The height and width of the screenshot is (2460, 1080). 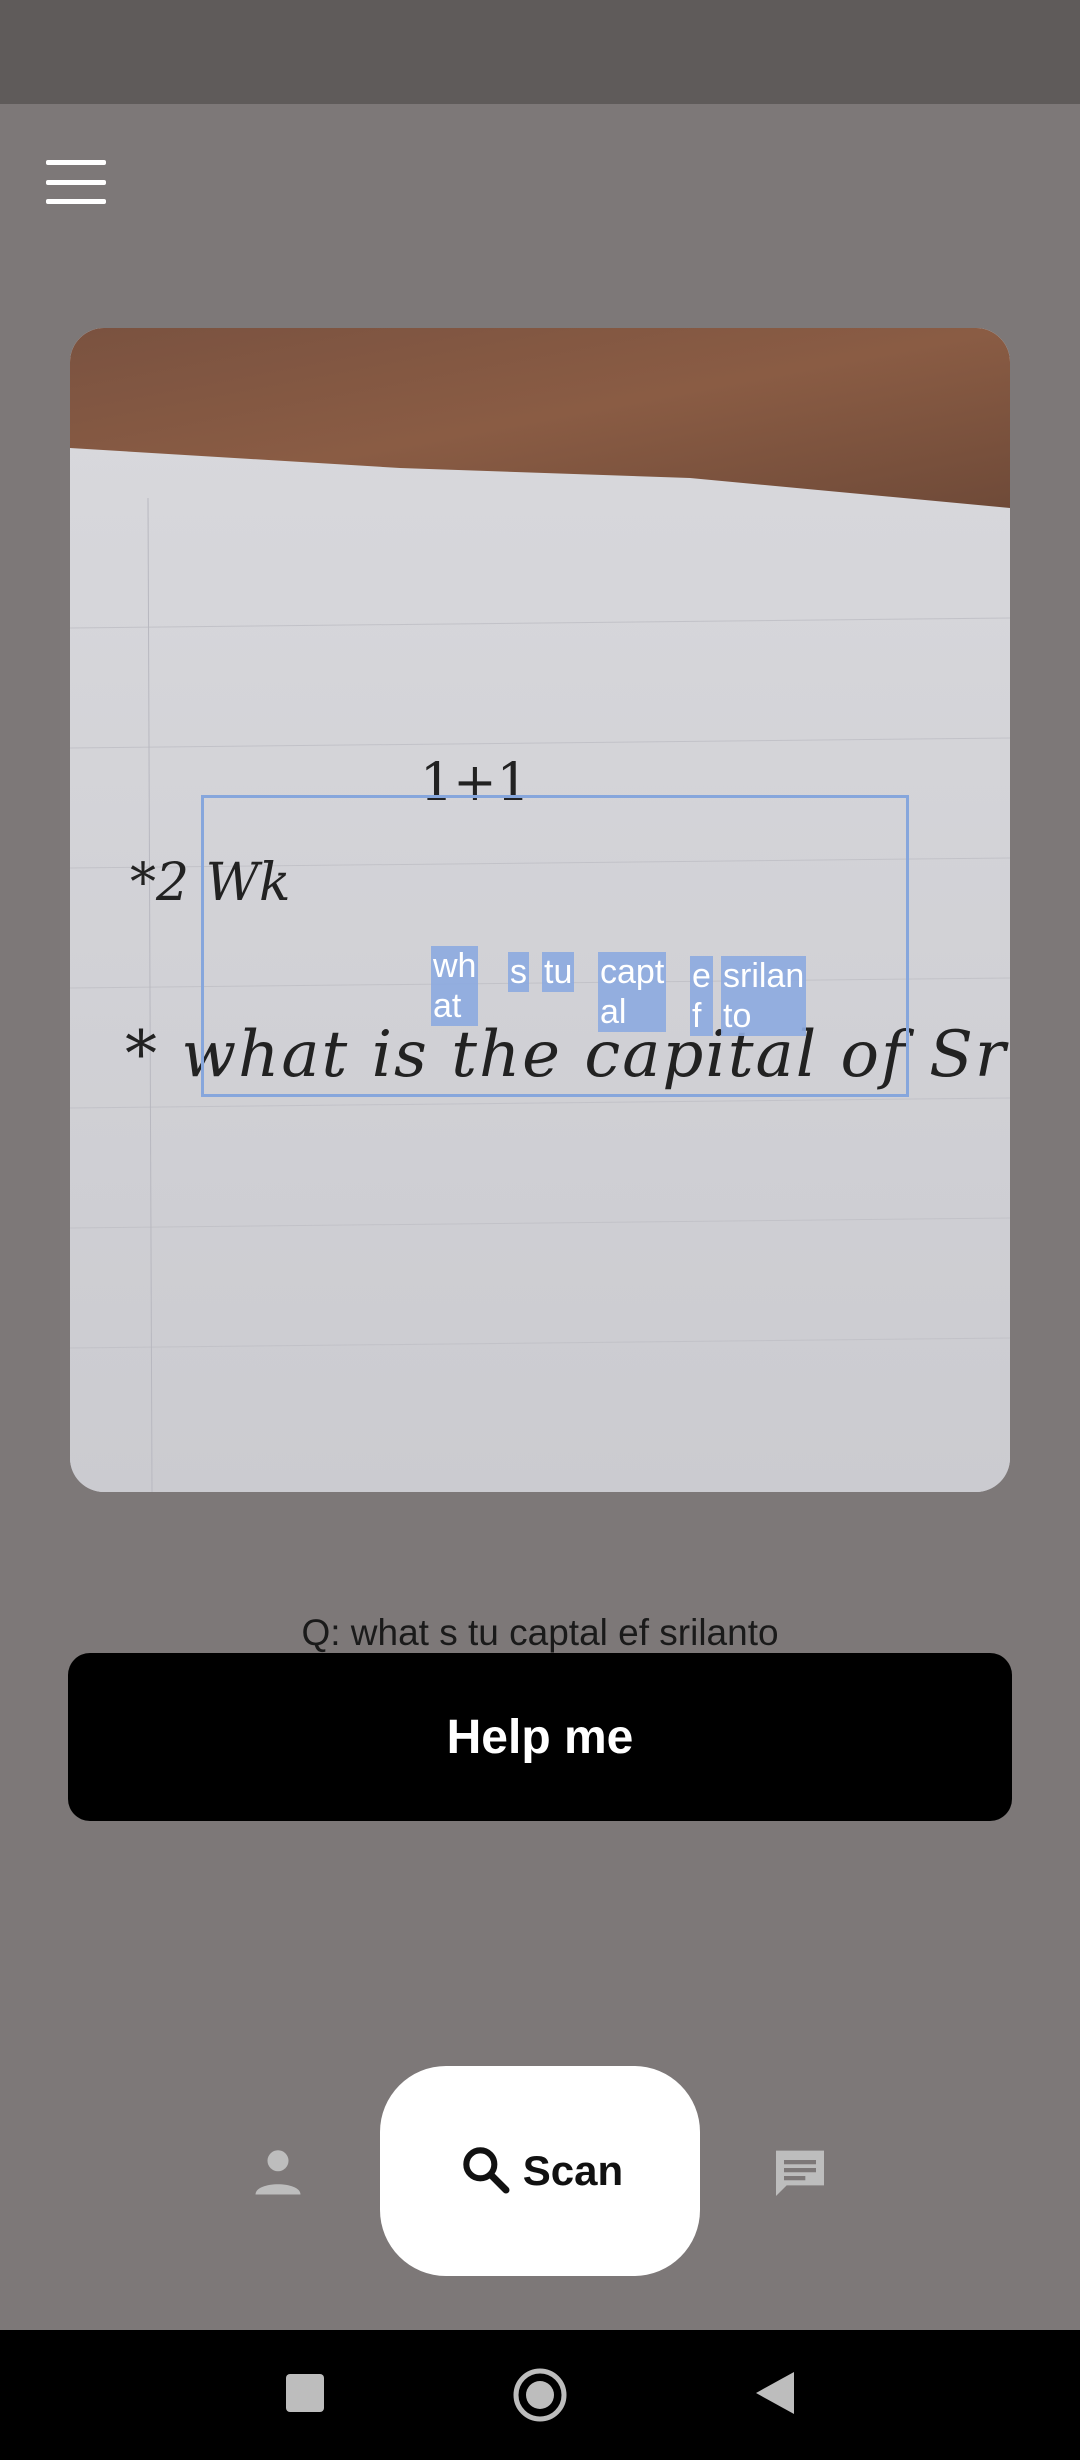 I want to click on ocr-word: tu, so click(x=558, y=972).